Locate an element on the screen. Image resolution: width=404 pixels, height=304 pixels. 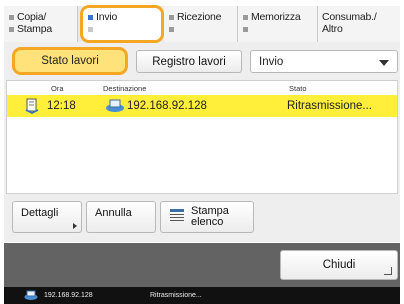
chiudi-label: Chiudi is located at coordinates (339, 265).